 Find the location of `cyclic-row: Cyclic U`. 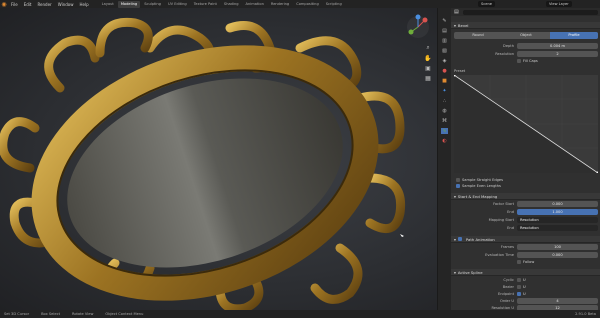

cyclic-row: Cyclic U is located at coordinates (525, 279).